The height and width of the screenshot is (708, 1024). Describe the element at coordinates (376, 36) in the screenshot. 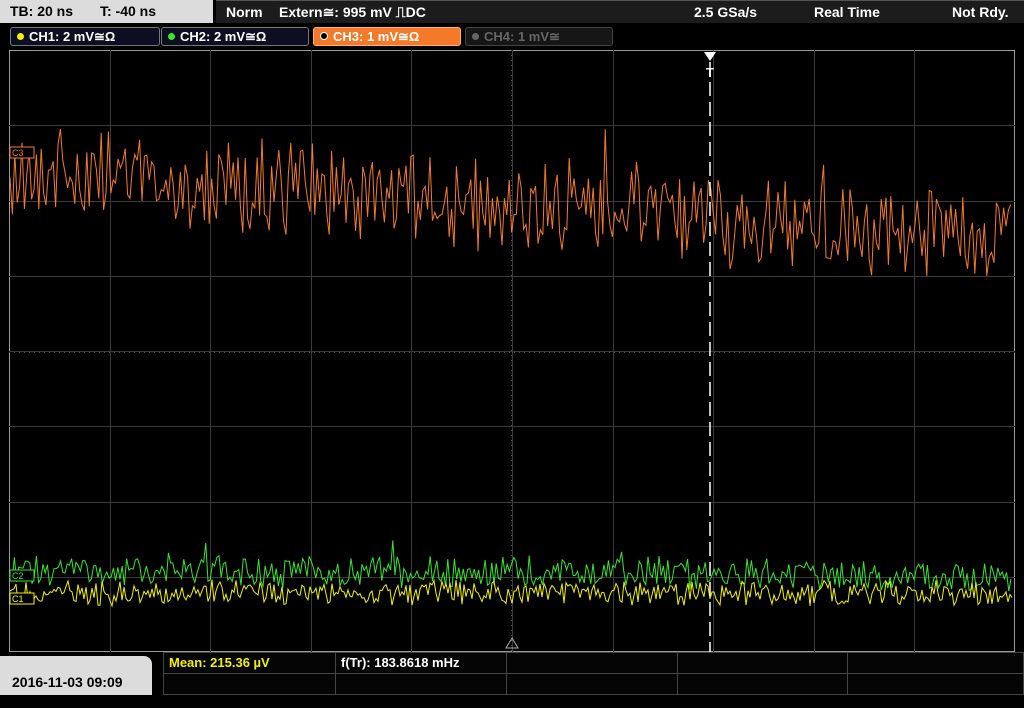

I see `channel-3-label: CH3: 1 mV≅Ω` at that location.